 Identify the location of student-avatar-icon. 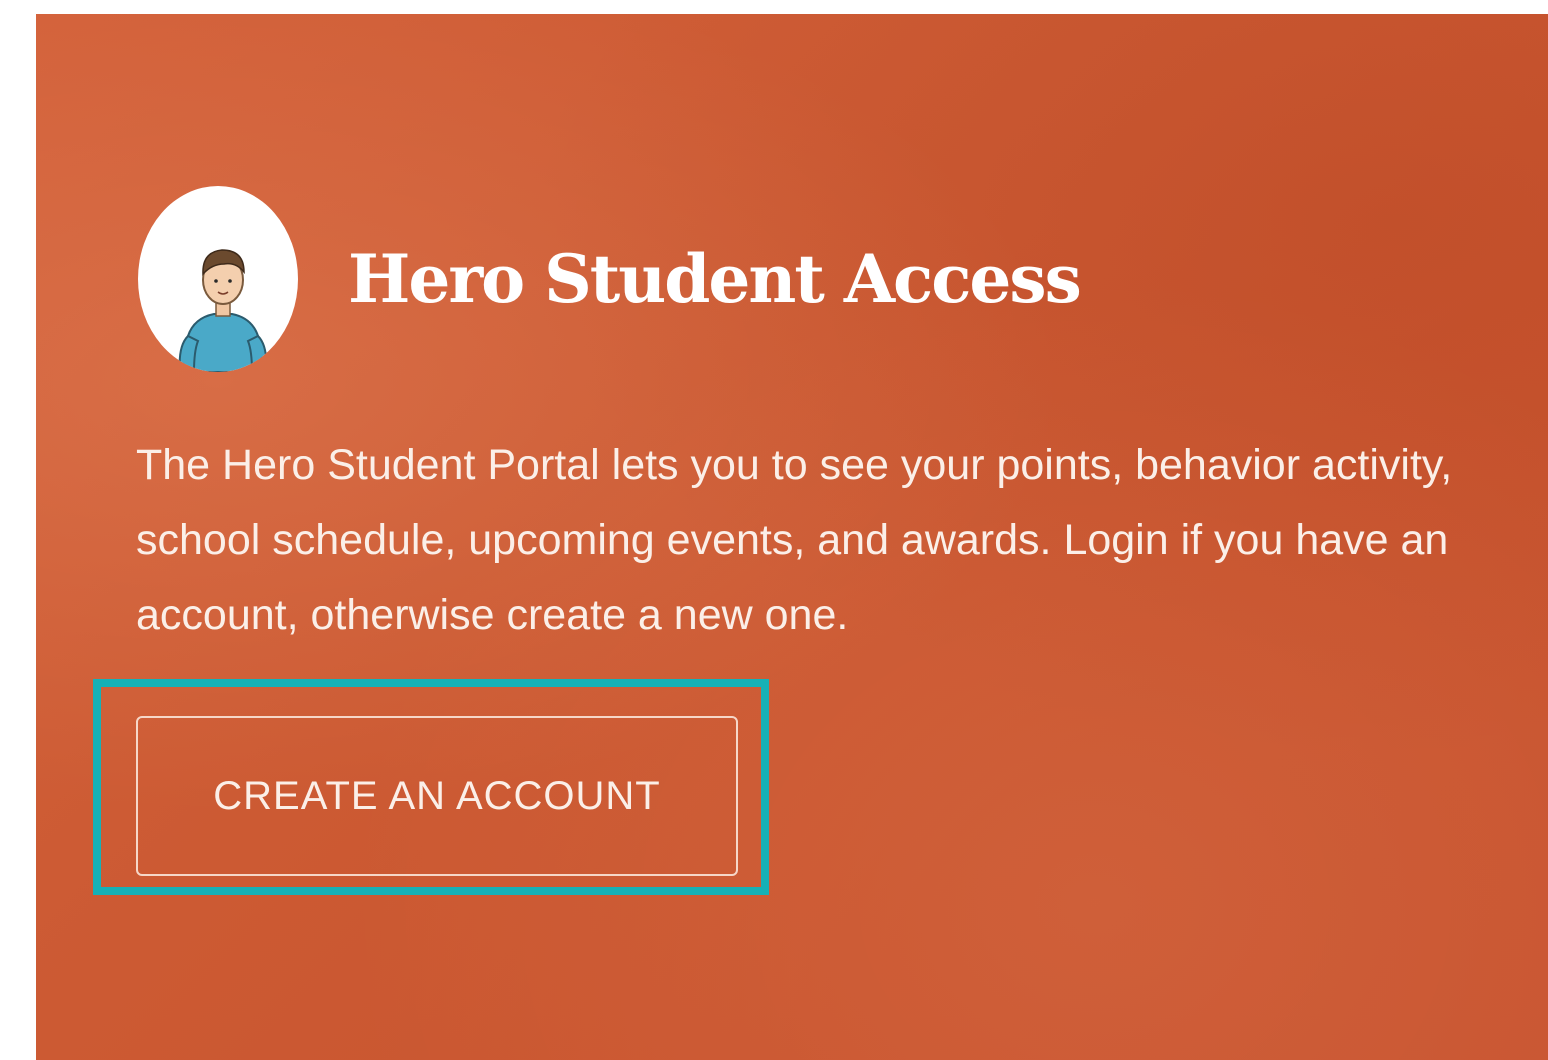
(218, 279).